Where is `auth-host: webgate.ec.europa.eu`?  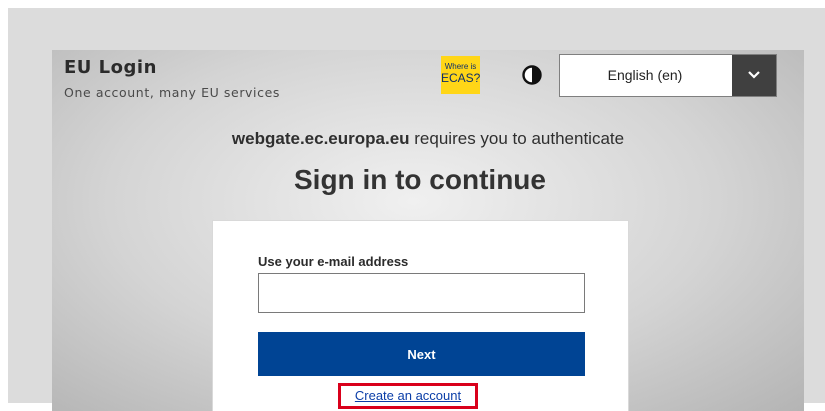
auth-host: webgate.ec.europa.eu is located at coordinates (320, 138).